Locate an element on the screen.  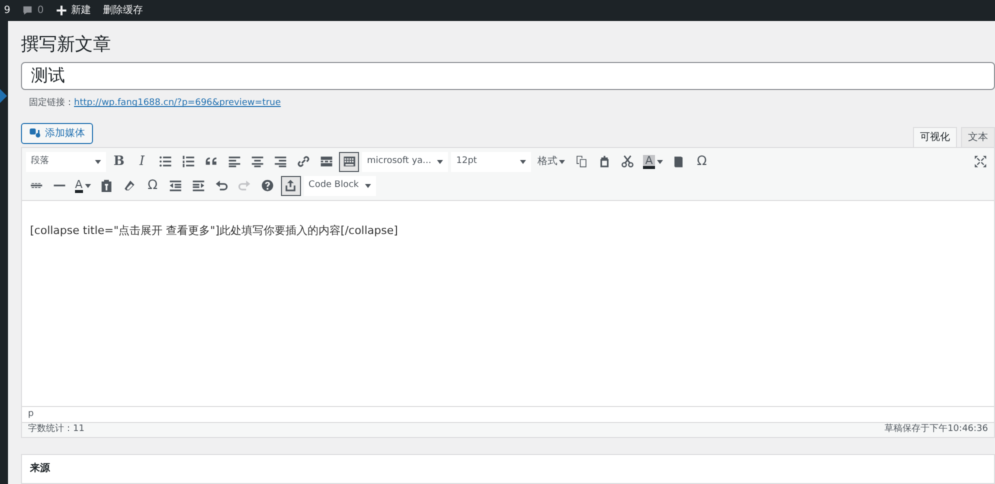
scissors-icon is located at coordinates (627, 161).